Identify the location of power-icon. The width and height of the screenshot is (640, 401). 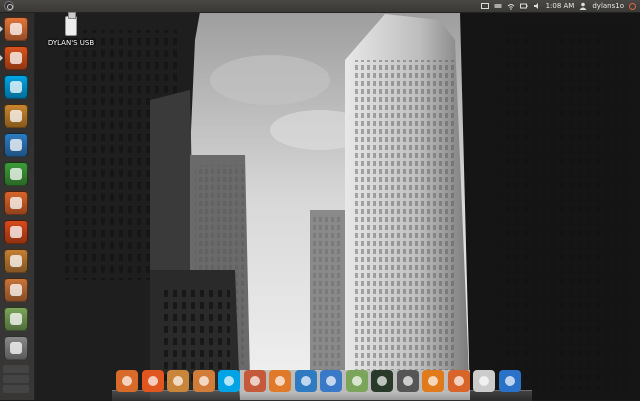
(632, 6).